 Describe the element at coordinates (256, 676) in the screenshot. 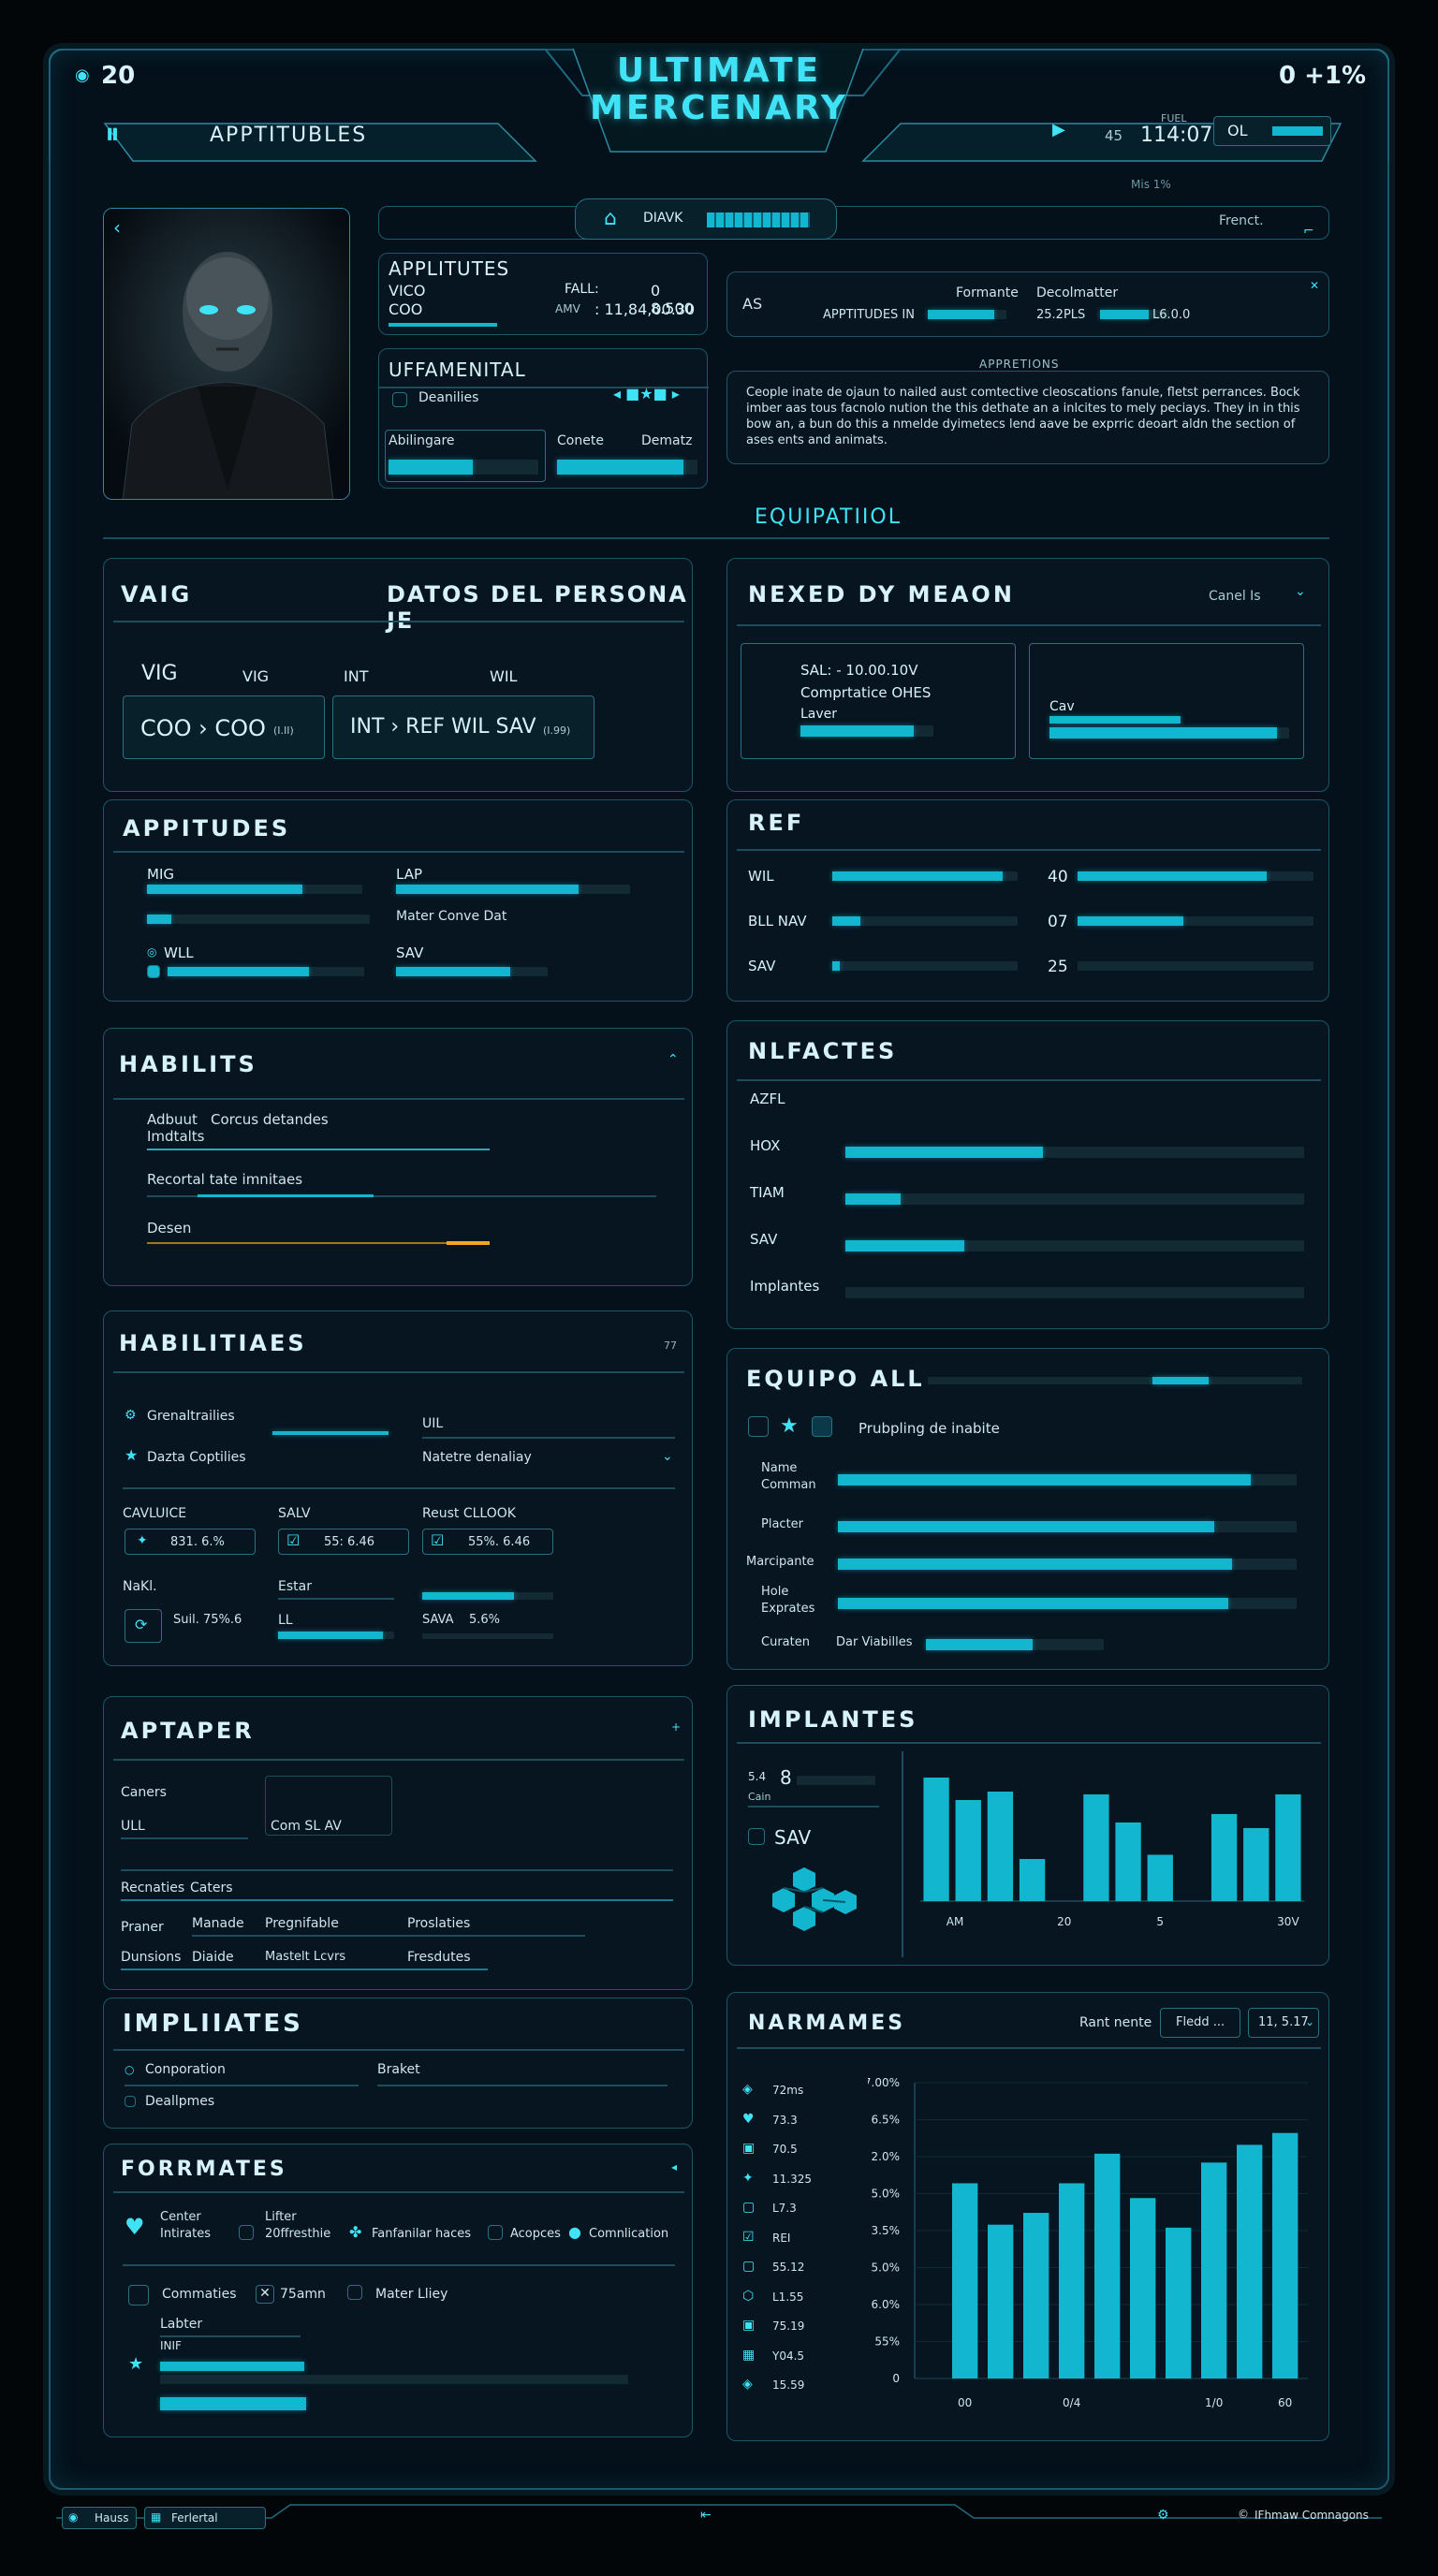

I see `vig-label: VIG` at that location.